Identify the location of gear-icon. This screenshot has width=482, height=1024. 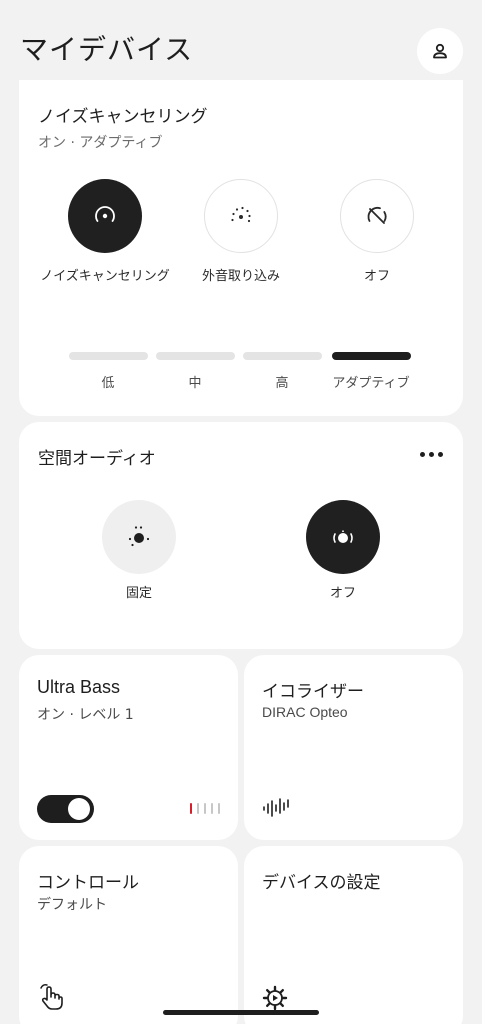
(275, 998).